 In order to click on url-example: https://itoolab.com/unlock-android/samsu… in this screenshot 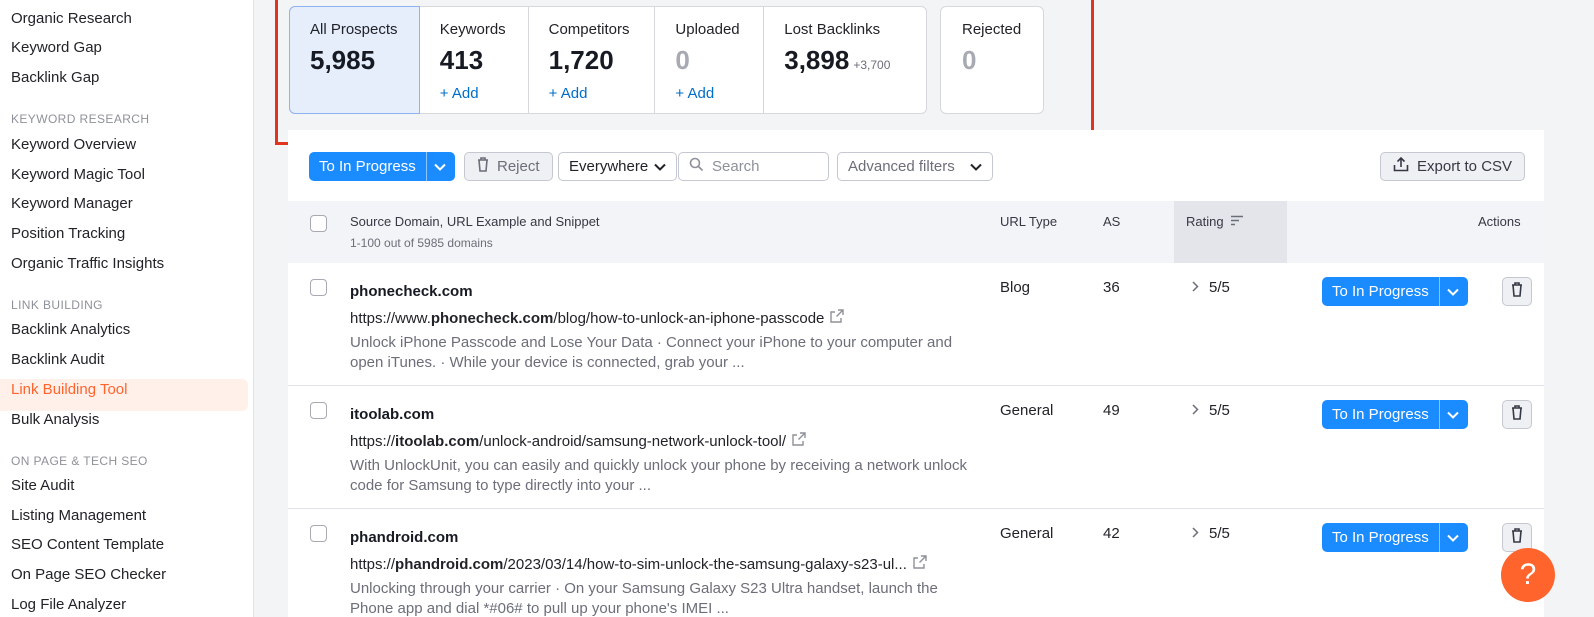, I will do `click(578, 441)`.